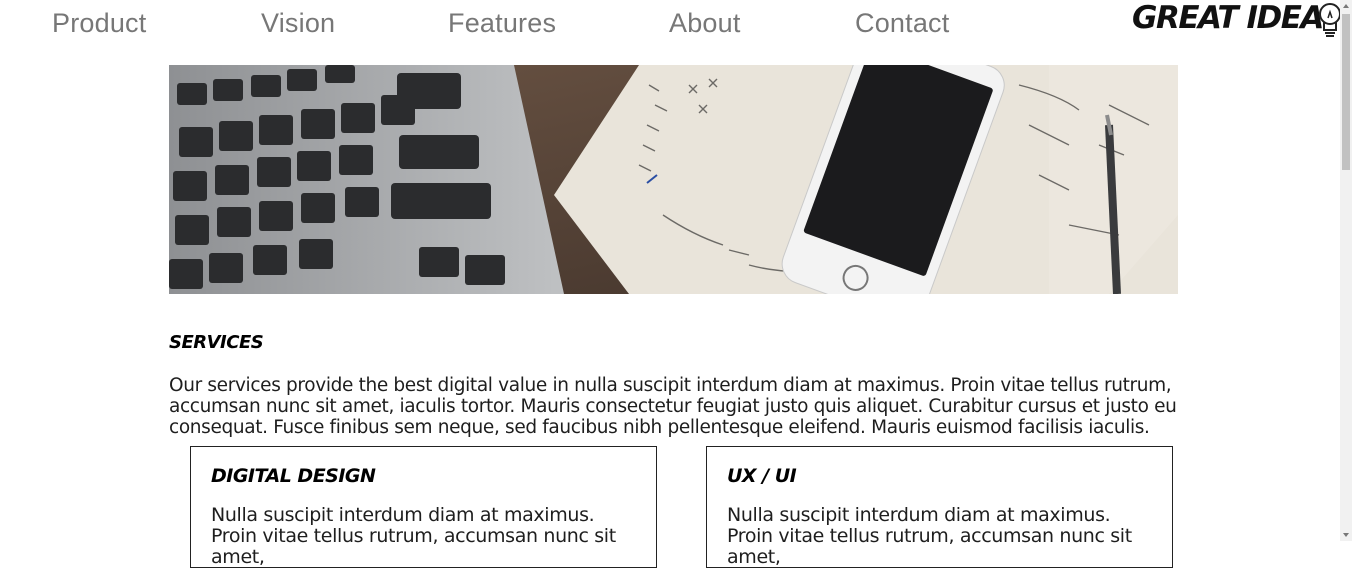 The height and width of the screenshot is (568, 1352). I want to click on nav-link-vision: Vision, so click(298, 23).